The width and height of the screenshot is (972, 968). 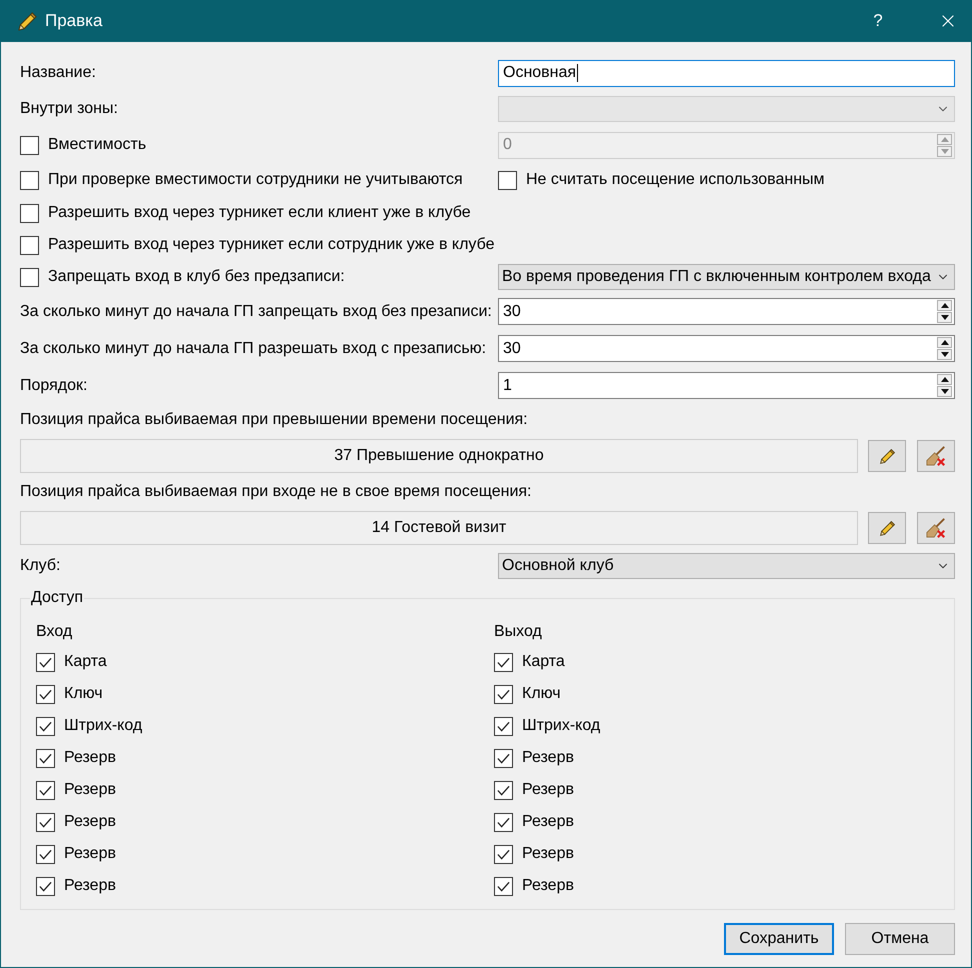 I want to click on text-caret, so click(x=577, y=73).